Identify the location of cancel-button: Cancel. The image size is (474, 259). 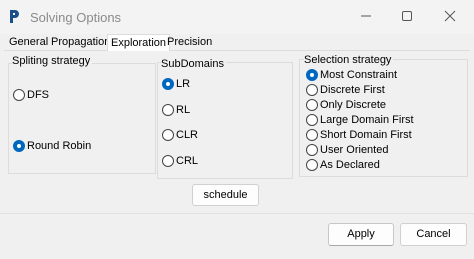
(433, 234).